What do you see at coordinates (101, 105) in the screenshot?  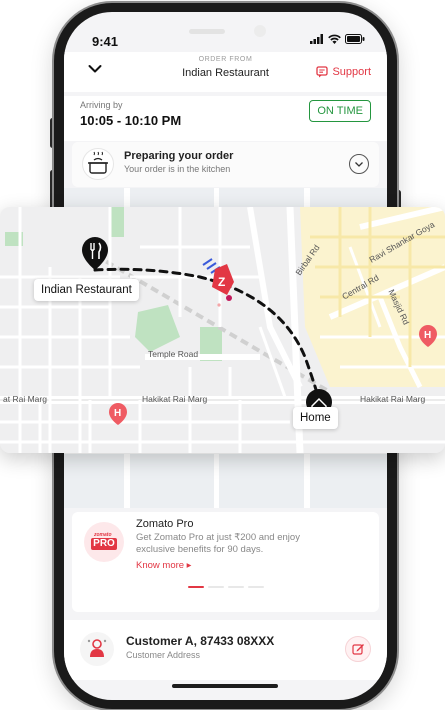 I see `arrival-label: Arriving by` at bounding box center [101, 105].